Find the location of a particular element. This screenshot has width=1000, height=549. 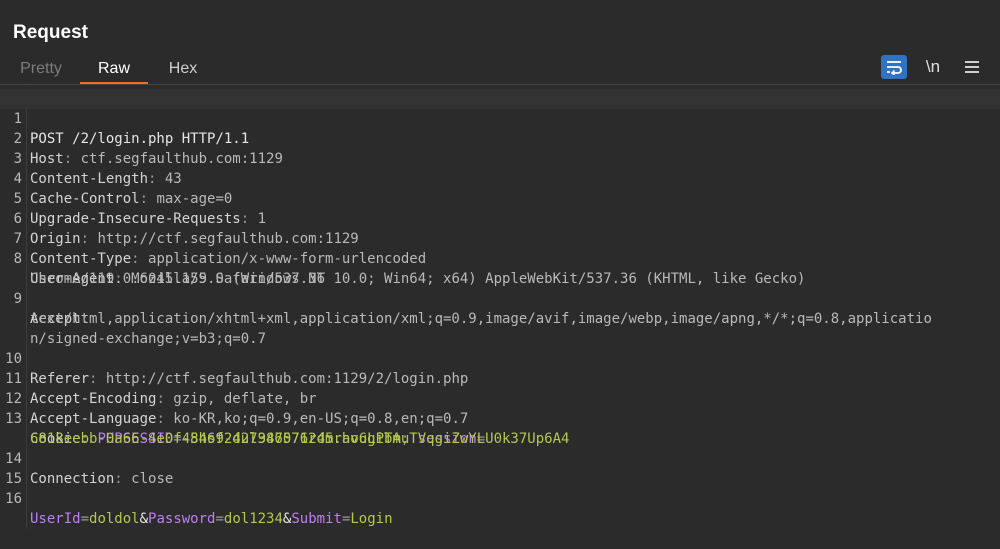

param-name: Password is located at coordinates (182, 519).